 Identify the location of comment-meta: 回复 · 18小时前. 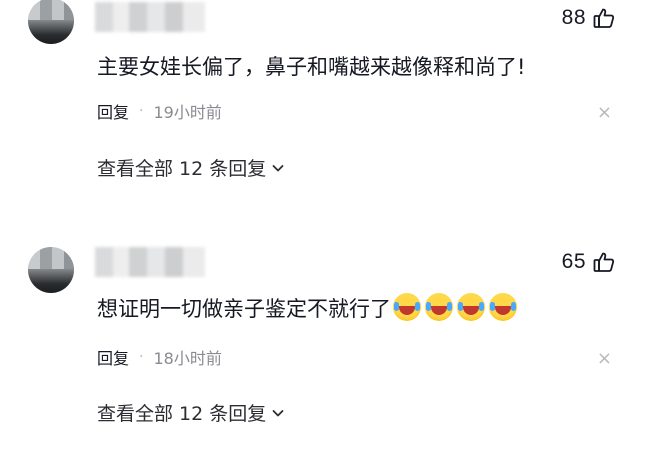
(159, 357).